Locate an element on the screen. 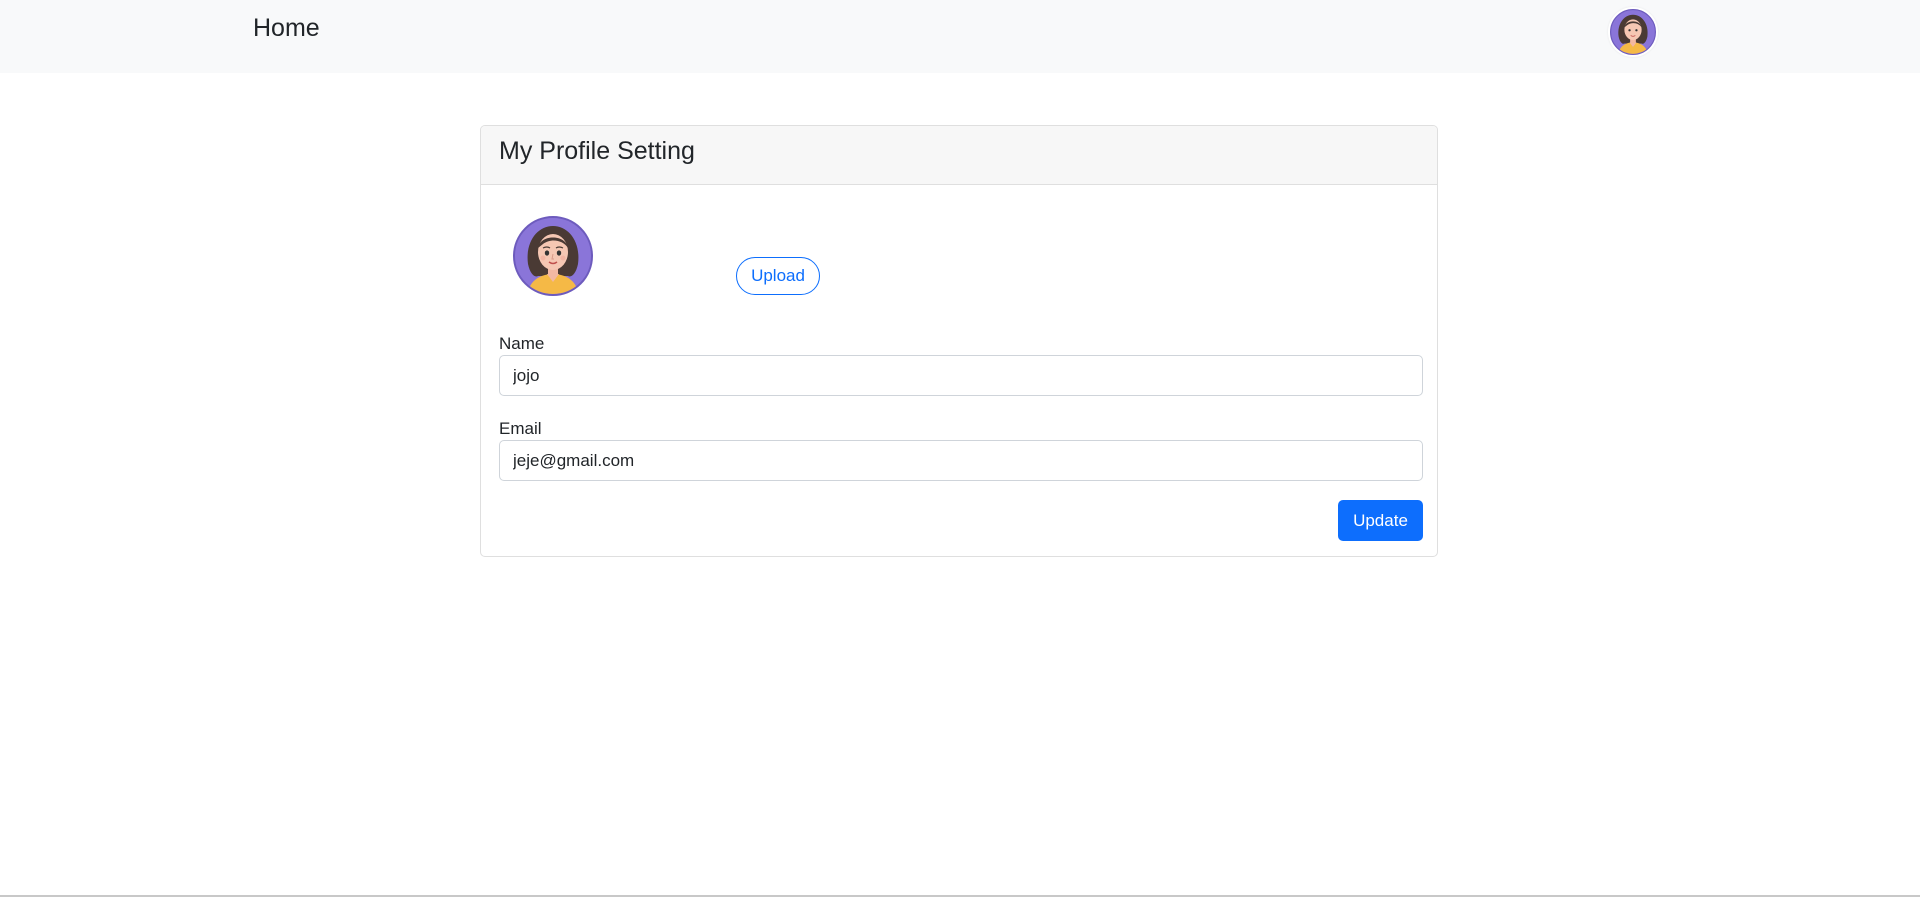 Image resolution: width=1920 pixels, height=897 pixels. home-link: Home is located at coordinates (286, 28).